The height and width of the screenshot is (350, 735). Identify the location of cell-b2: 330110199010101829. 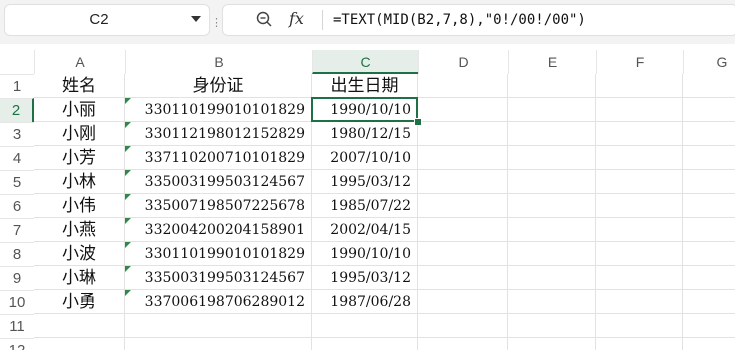
(218, 110).